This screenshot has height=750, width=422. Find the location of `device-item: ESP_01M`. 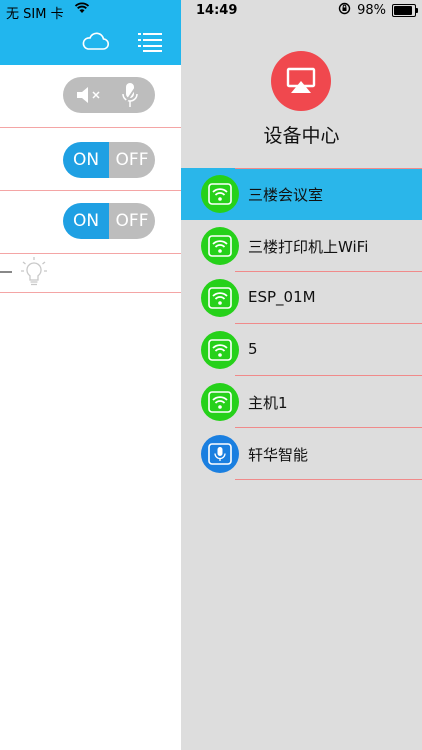

device-item: ESP_01M is located at coordinates (301, 298).